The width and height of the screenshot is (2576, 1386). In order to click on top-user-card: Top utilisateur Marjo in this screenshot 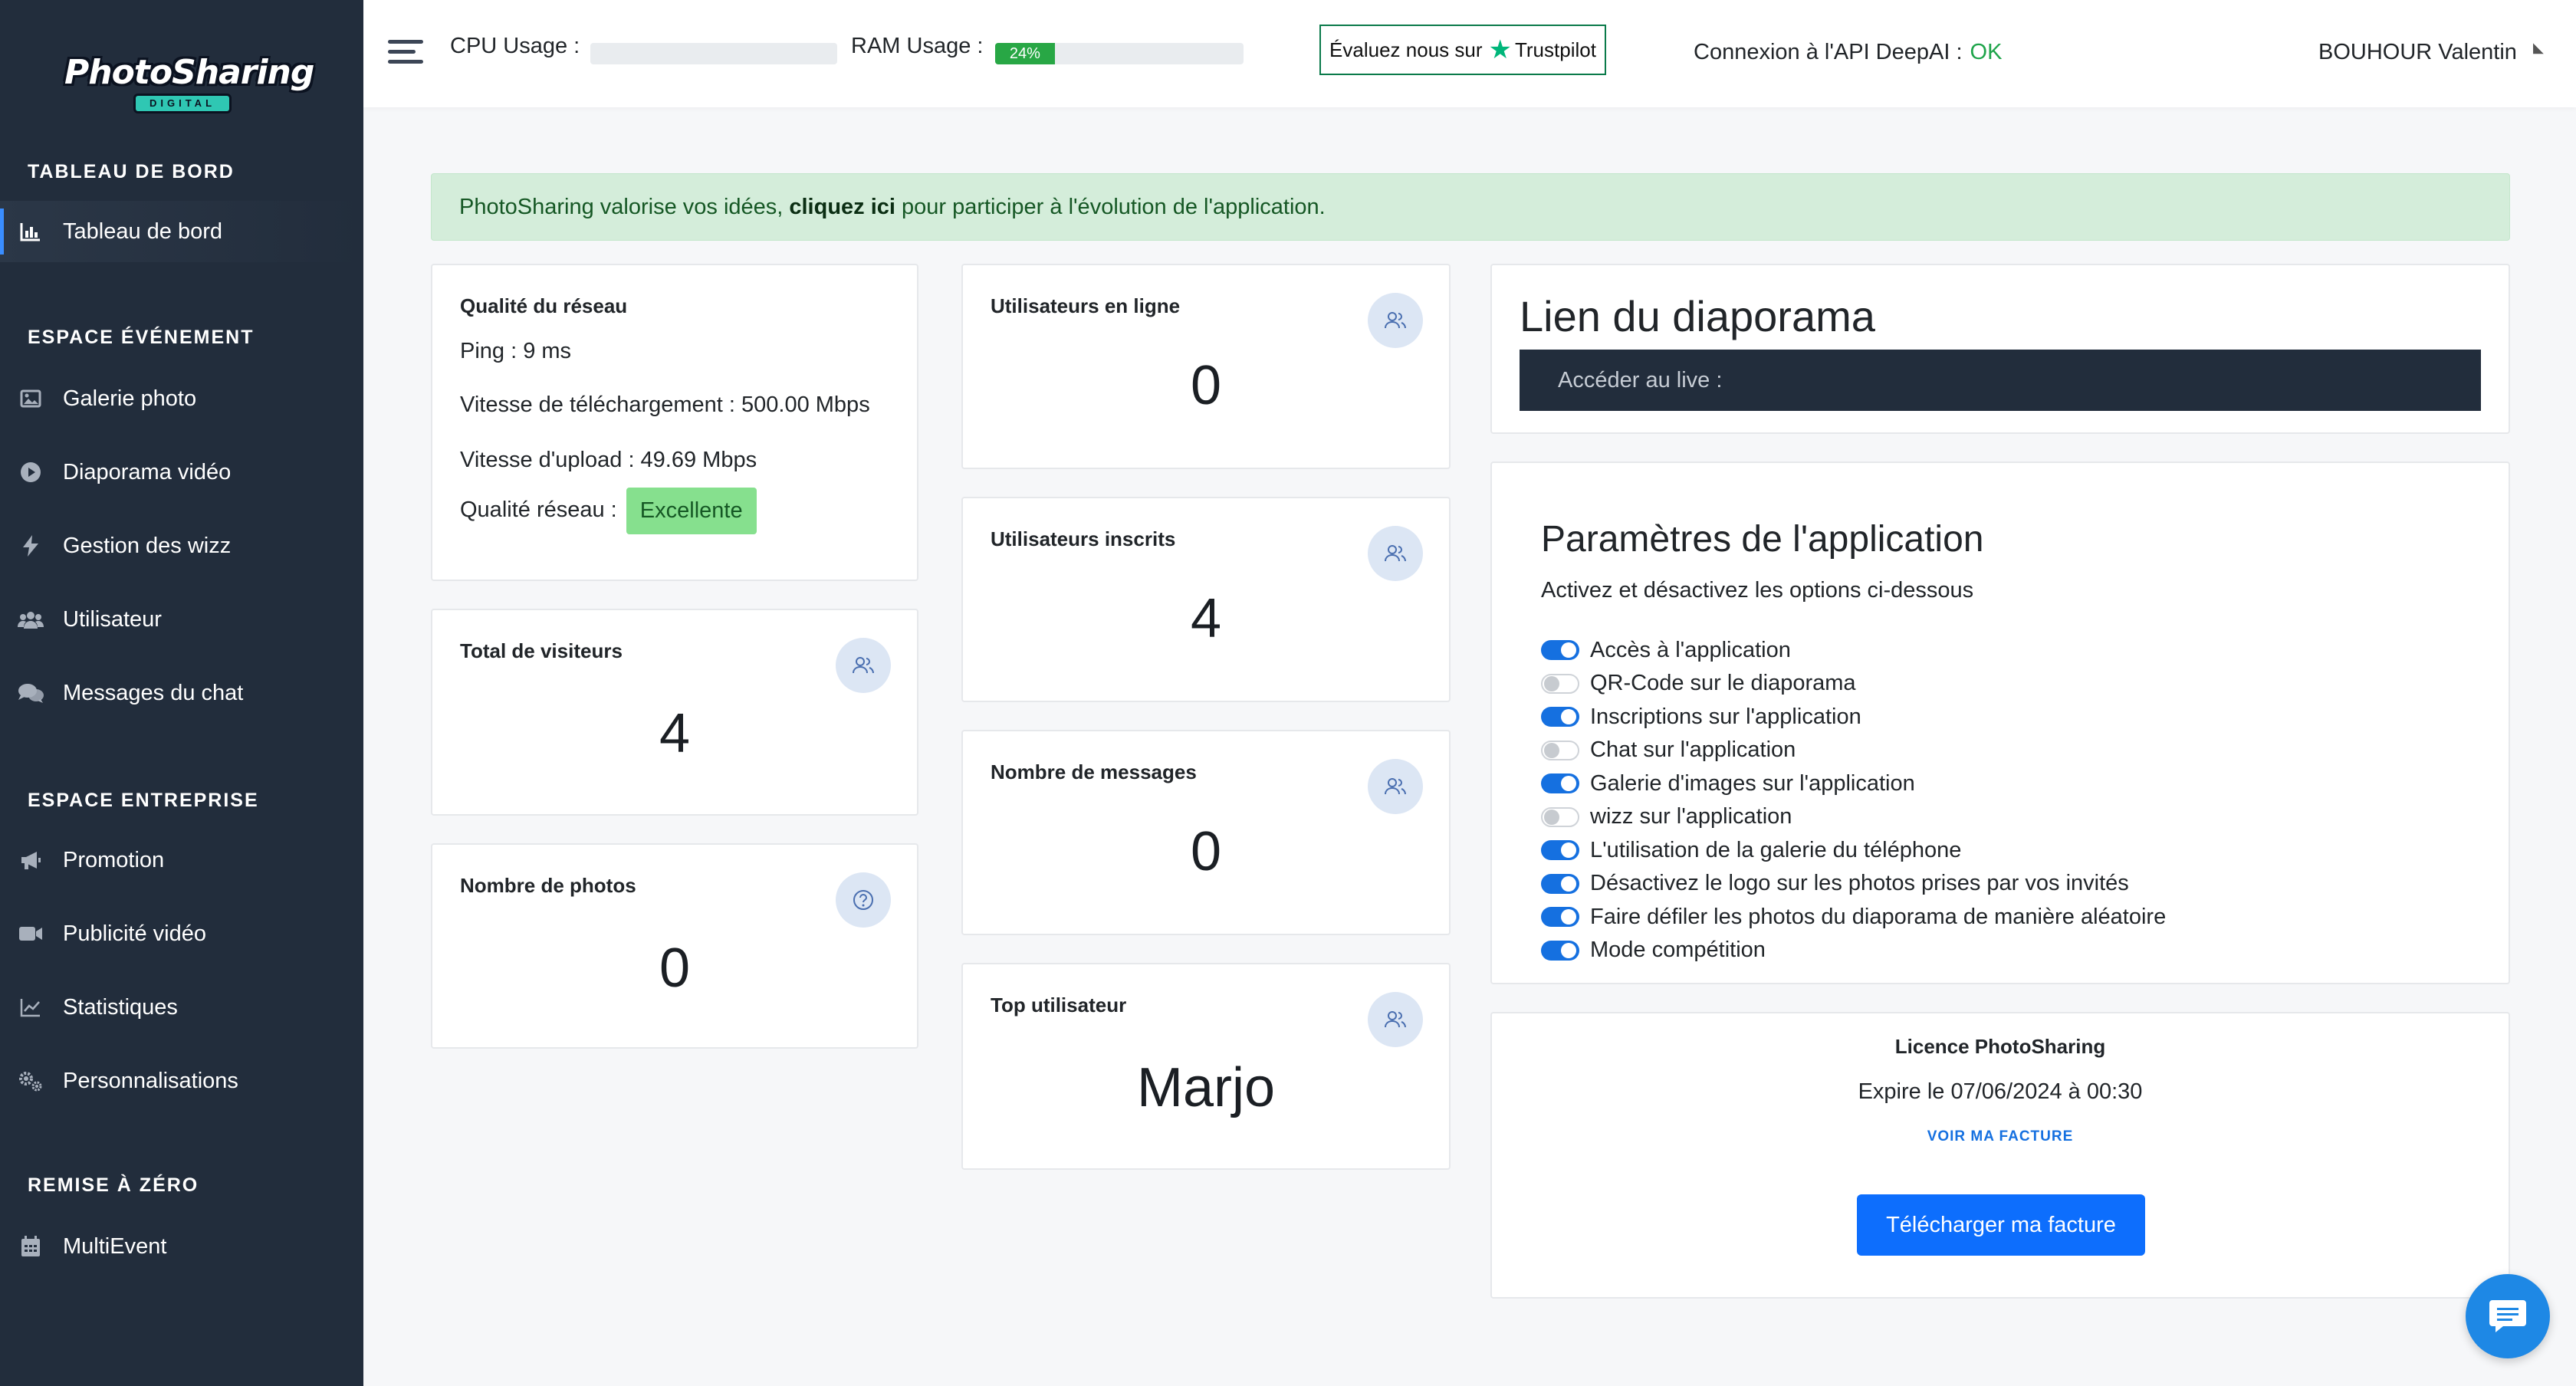, I will do `click(1206, 1067)`.